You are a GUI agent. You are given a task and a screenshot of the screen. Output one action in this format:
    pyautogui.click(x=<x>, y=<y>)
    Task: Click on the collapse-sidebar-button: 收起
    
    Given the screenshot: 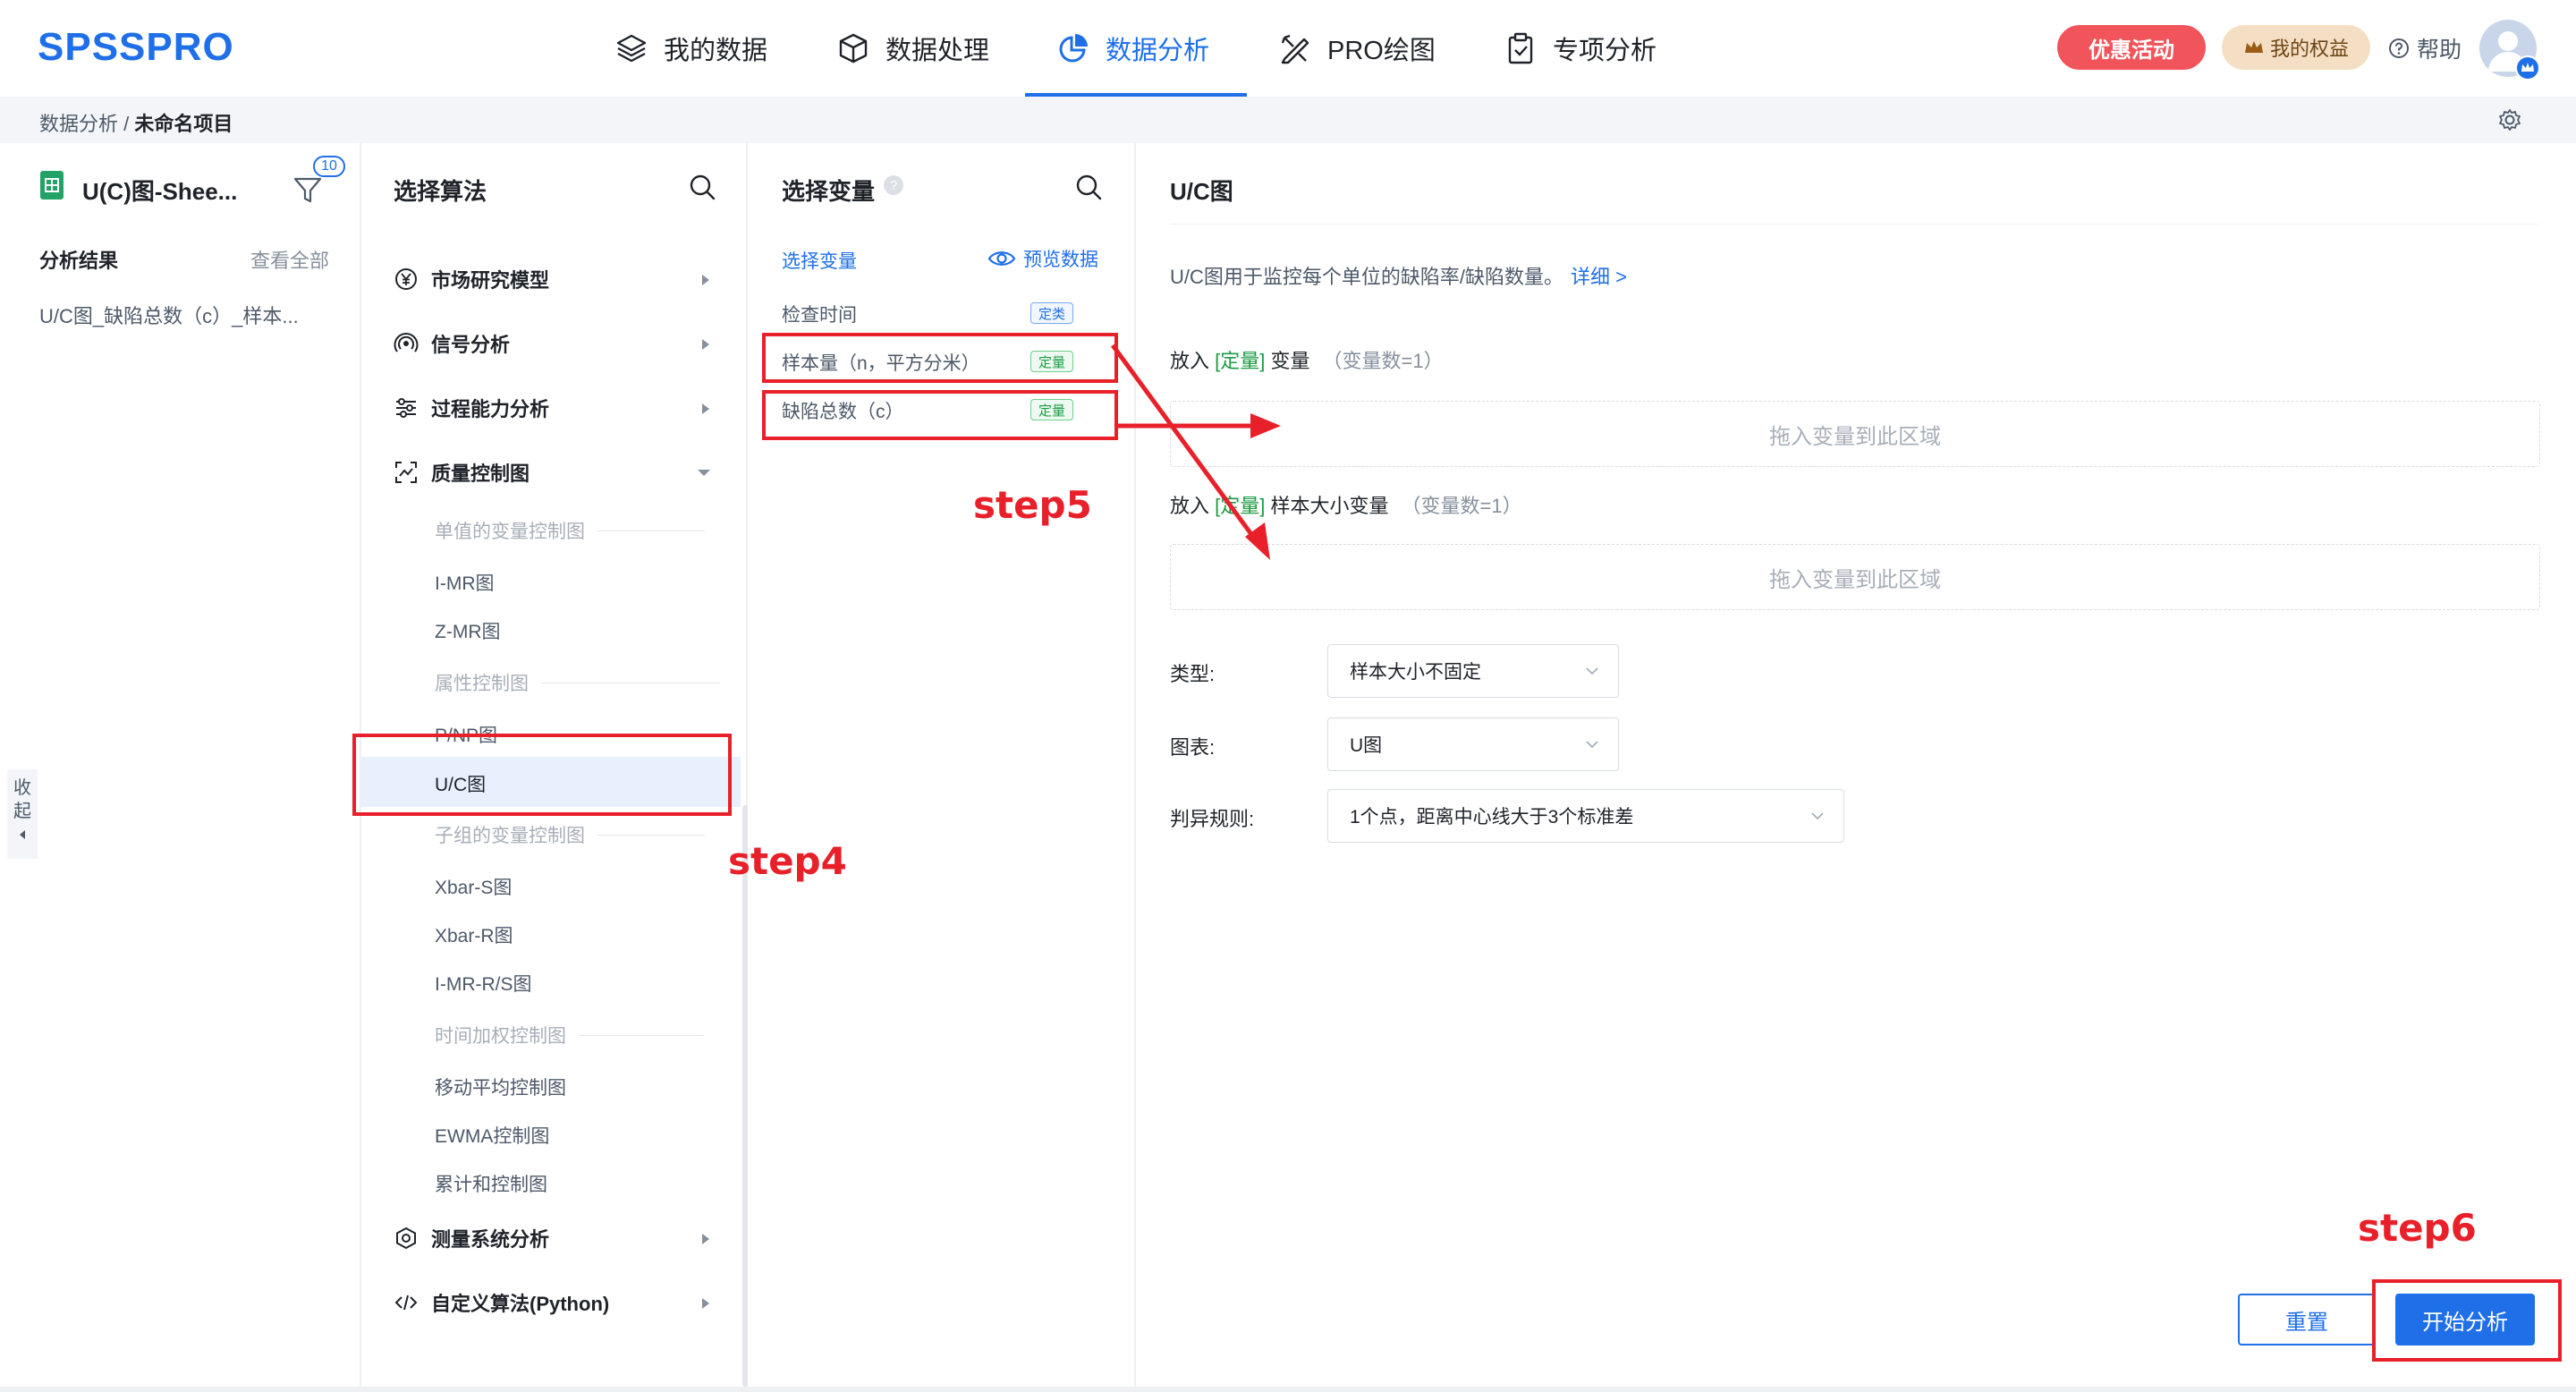 What is the action you would take?
    pyautogui.click(x=22, y=814)
    